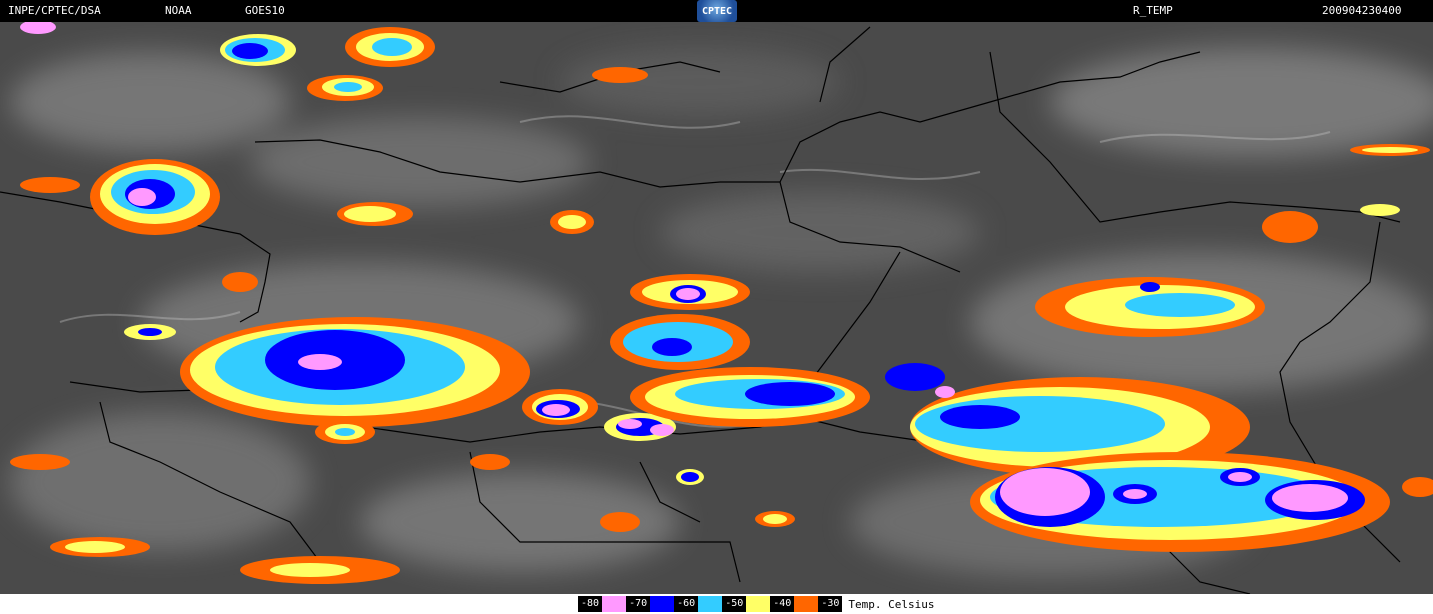 The height and width of the screenshot is (614, 1433). I want to click on temperature-legend: -80 -70 -60 -50 -40 -30 Temp. Celsius, so click(756, 604).